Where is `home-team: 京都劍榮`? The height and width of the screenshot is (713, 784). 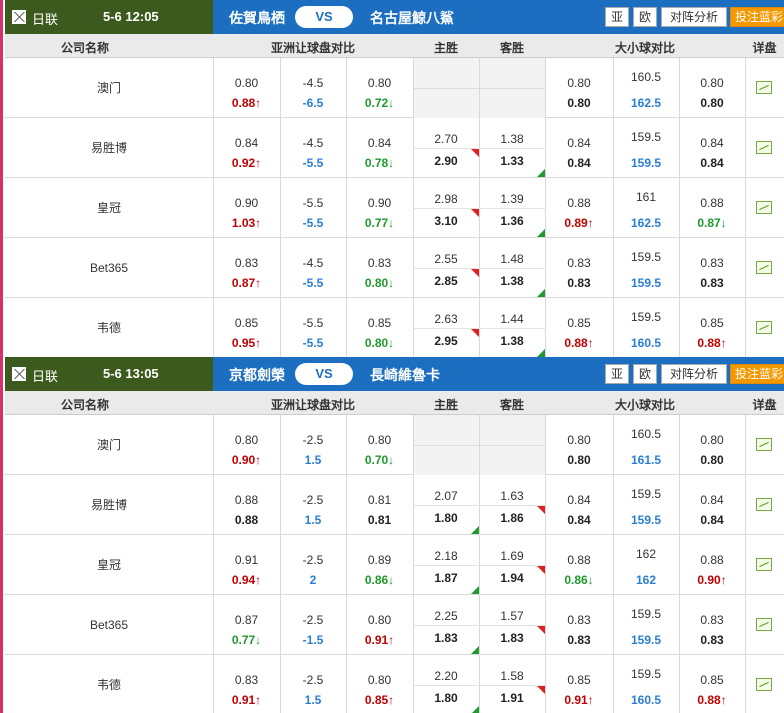 home-team: 京都劍榮 is located at coordinates (257, 375).